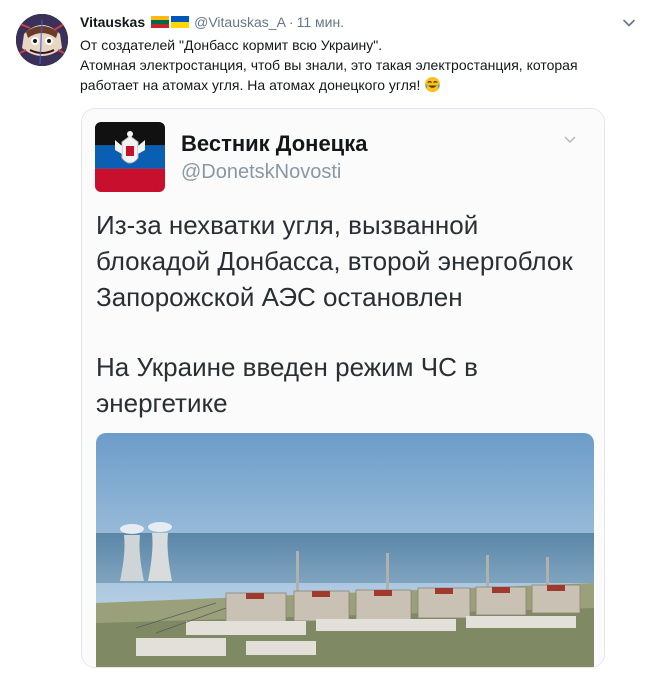  Describe the element at coordinates (42, 40) in the screenshot. I see `avatar` at that location.